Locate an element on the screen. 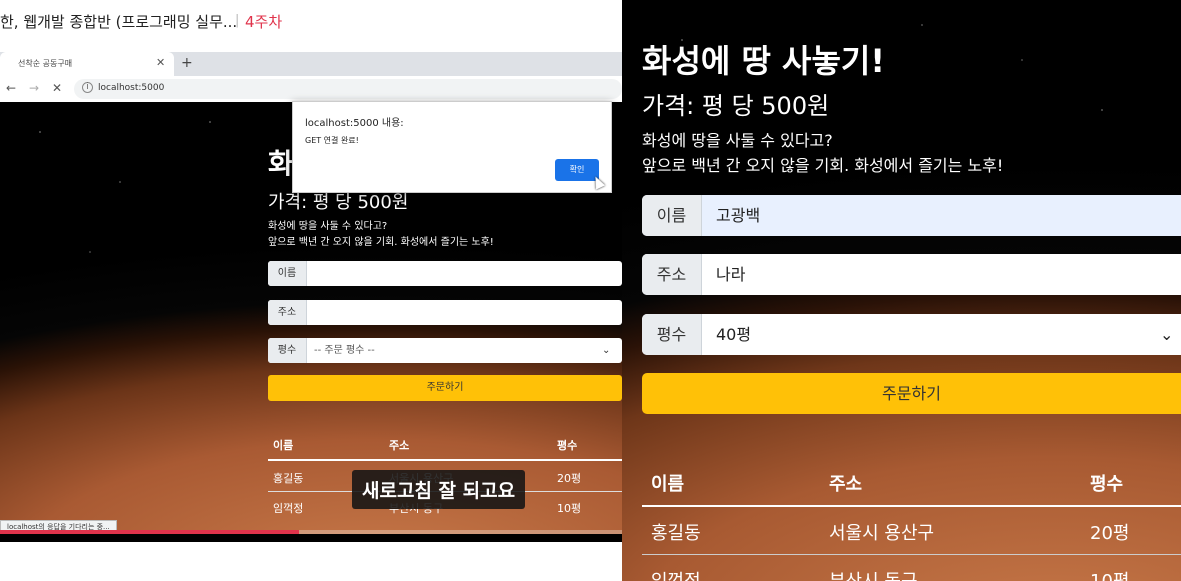 Image resolution: width=1181 pixels, height=581 pixels. tab-close-icon: ✕ is located at coordinates (160, 62).